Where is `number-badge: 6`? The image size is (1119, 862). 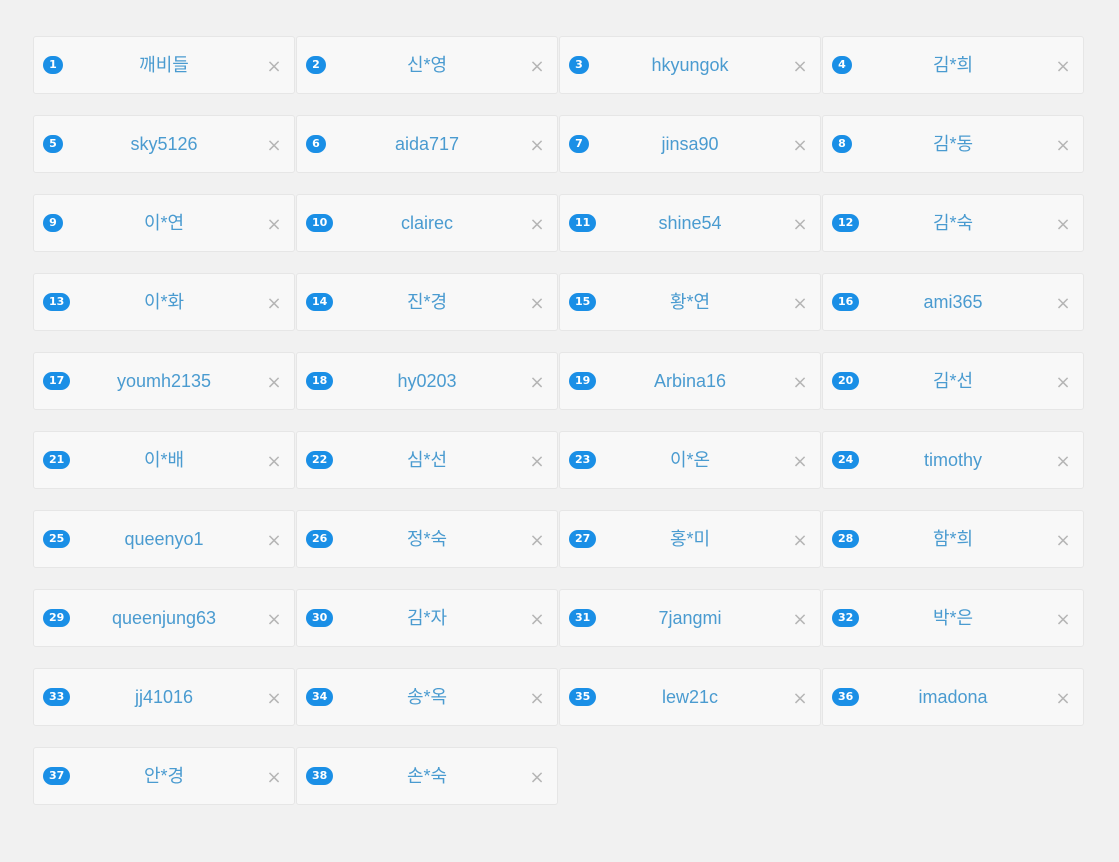
number-badge: 6 is located at coordinates (316, 144).